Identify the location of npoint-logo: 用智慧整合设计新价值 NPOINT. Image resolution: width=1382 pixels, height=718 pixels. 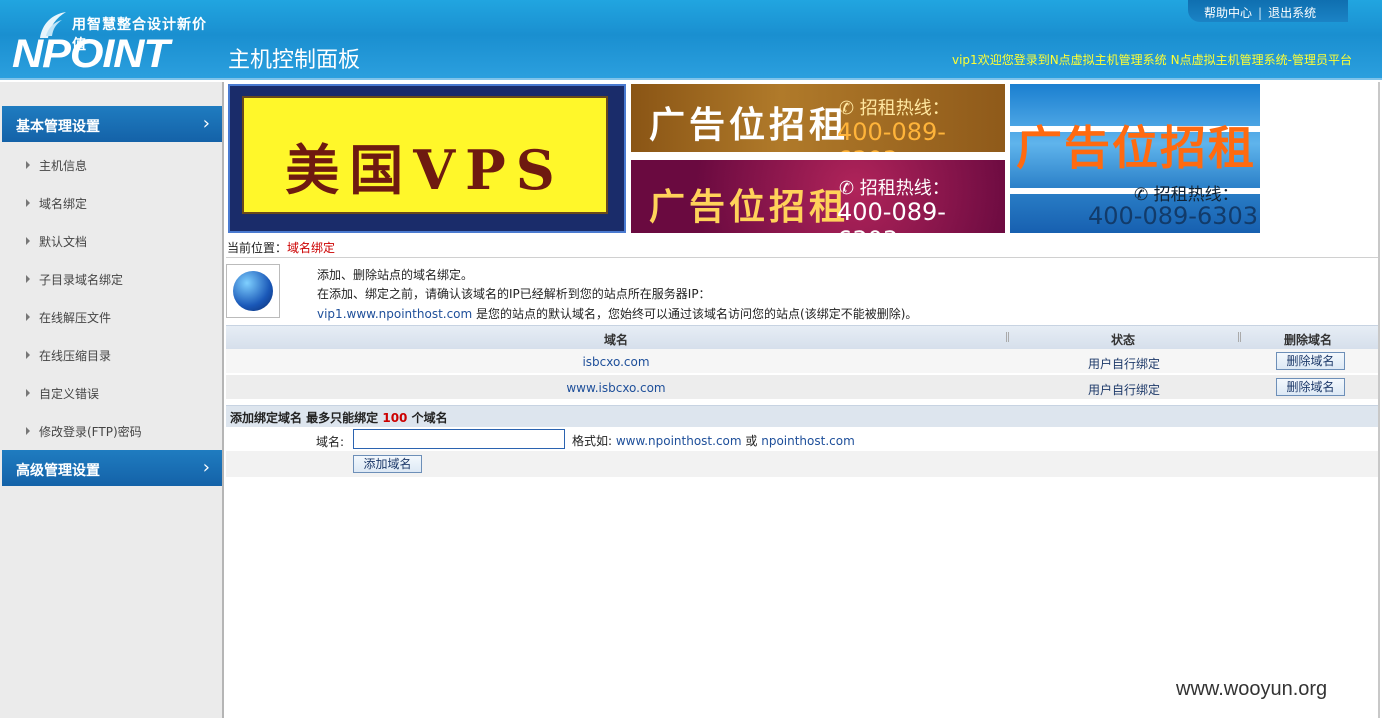
(115, 42).